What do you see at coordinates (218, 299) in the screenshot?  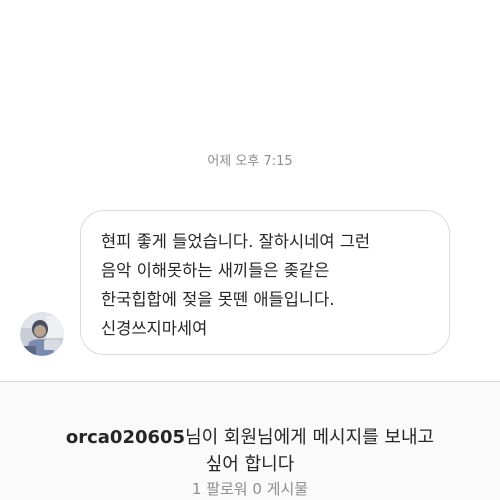 I see `message-line: 한국힙합에 젖을 못뗀 애들입니다.` at bounding box center [218, 299].